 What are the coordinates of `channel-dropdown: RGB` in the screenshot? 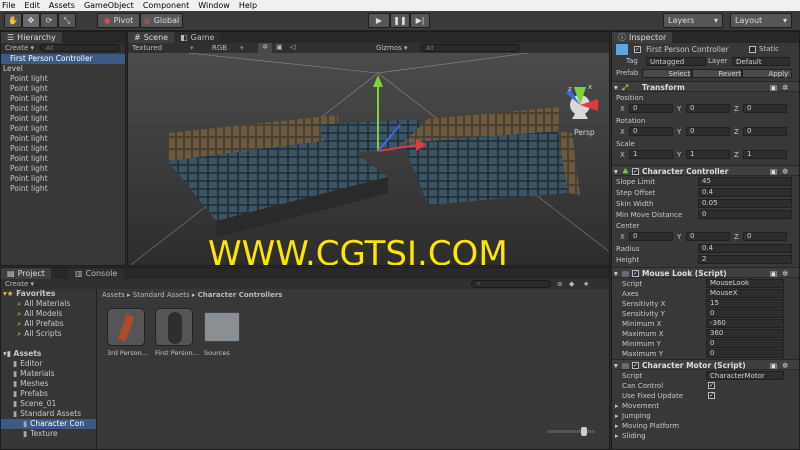 It's located at (219, 48).